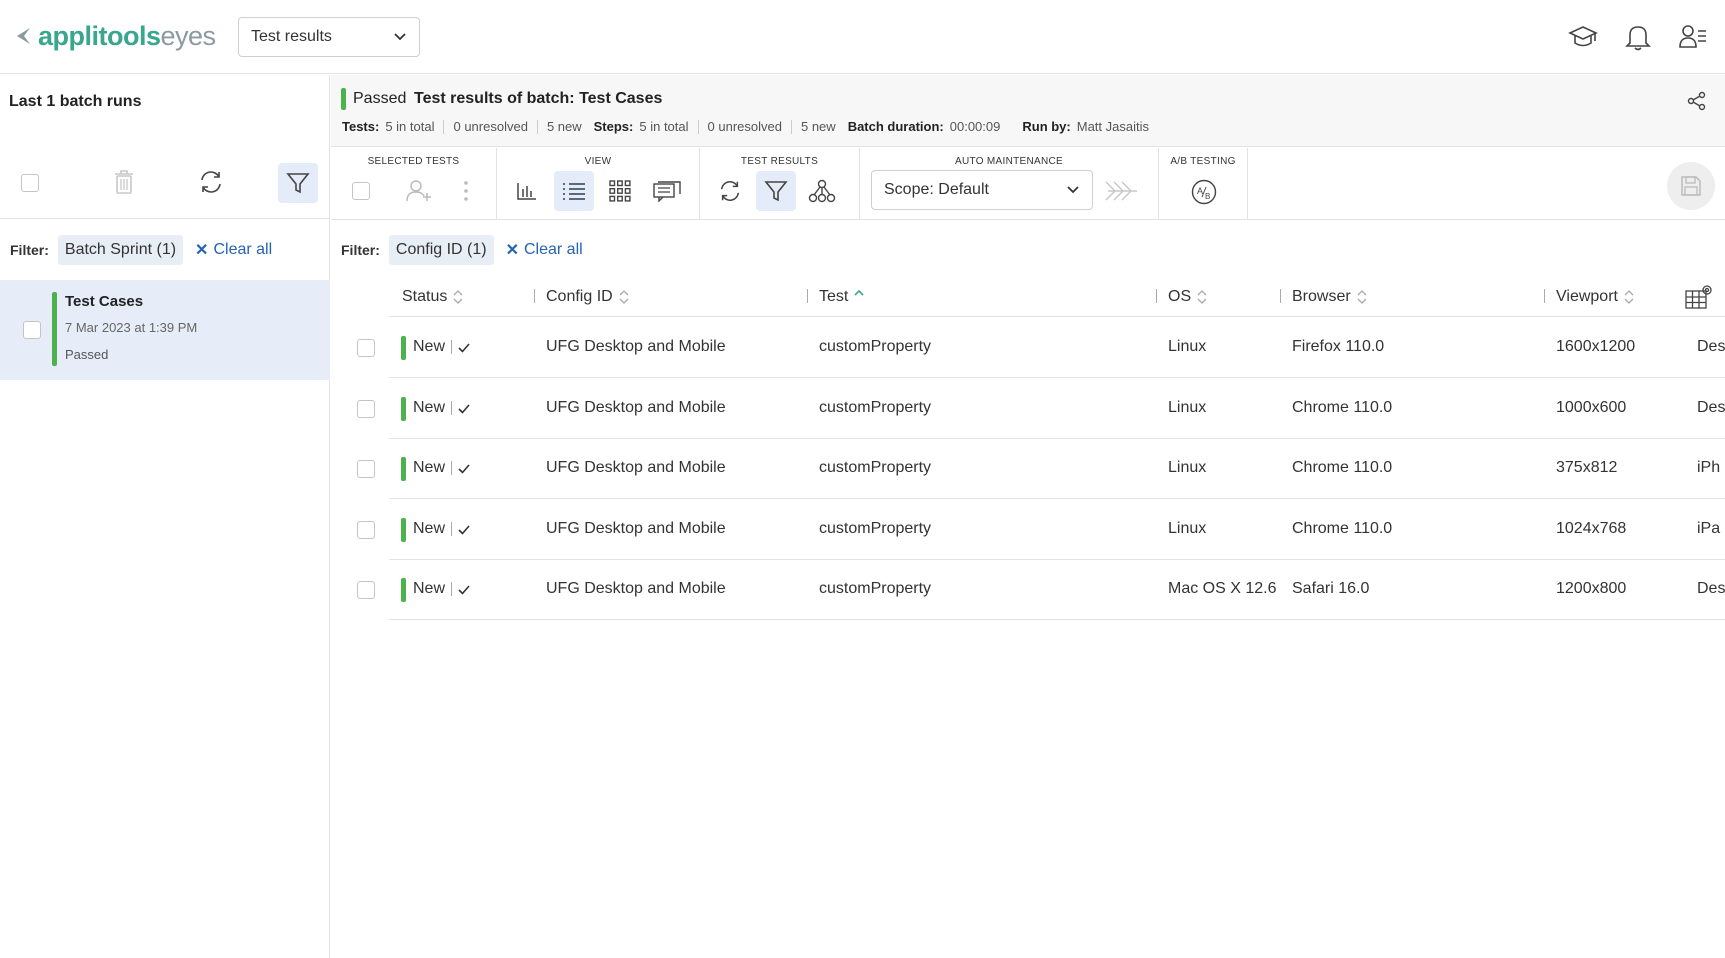 The height and width of the screenshot is (958, 1725). Describe the element at coordinates (329, 37) in the screenshot. I see `page-selector: Test results` at that location.